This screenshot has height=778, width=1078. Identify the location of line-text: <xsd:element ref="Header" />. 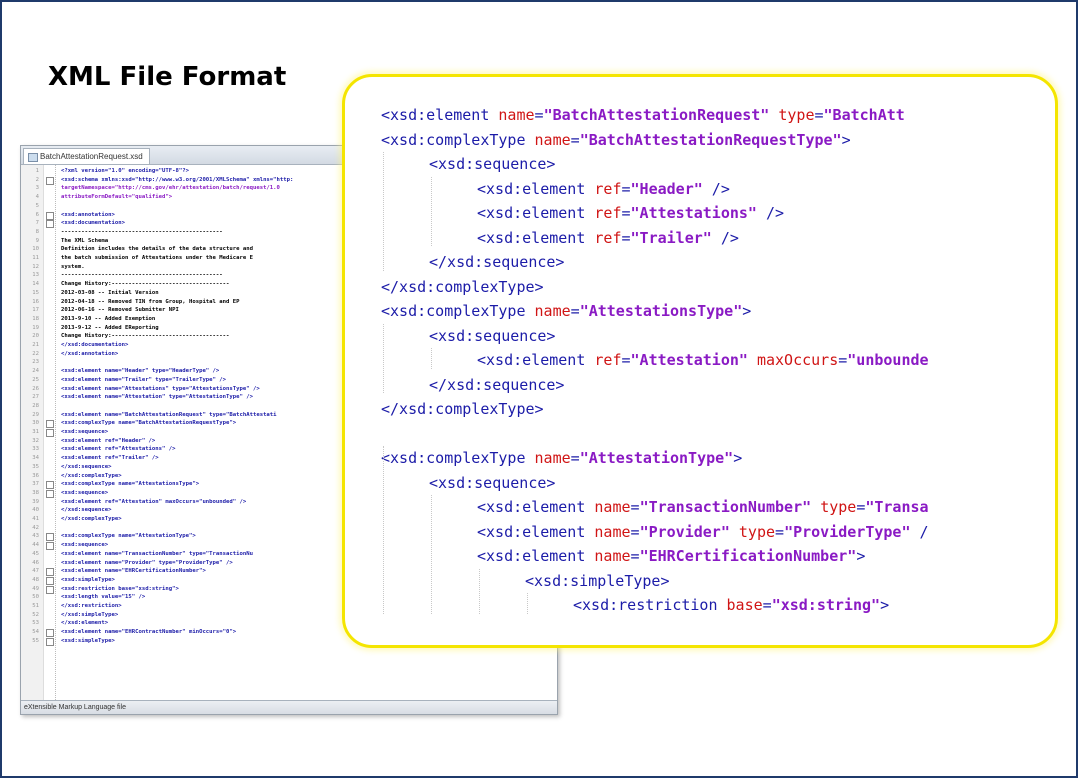
(108, 440).